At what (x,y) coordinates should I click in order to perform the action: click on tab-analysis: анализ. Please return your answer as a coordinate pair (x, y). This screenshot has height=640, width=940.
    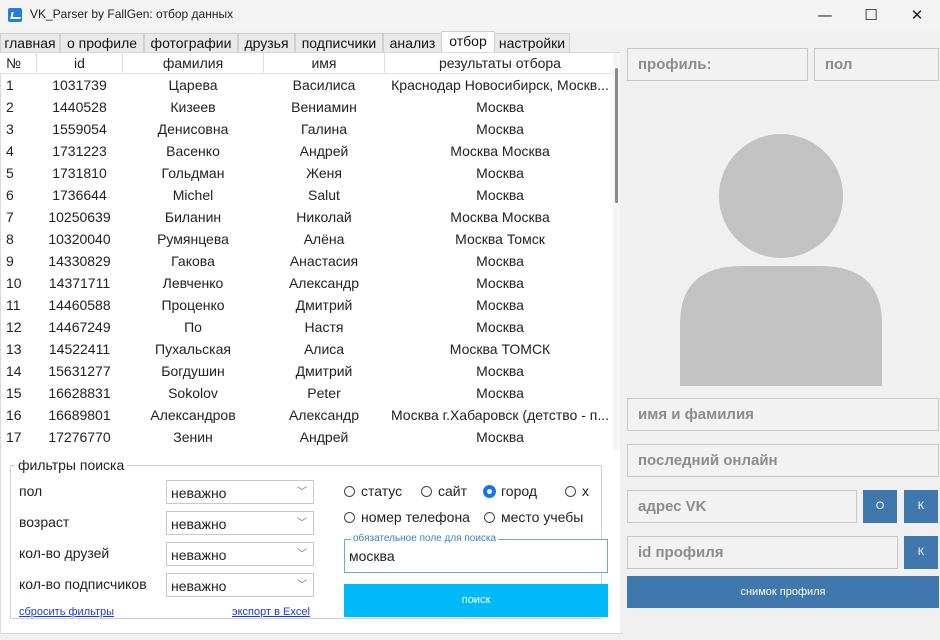
    Looking at the image, I should click on (412, 43).